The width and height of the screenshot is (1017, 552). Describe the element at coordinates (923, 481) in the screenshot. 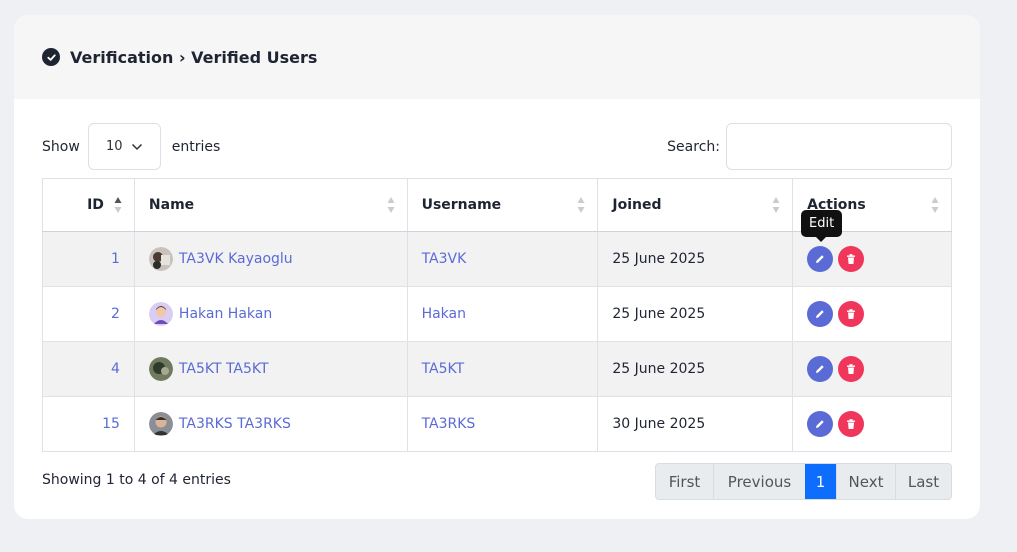

I see `pagination-last-button: Last` at that location.